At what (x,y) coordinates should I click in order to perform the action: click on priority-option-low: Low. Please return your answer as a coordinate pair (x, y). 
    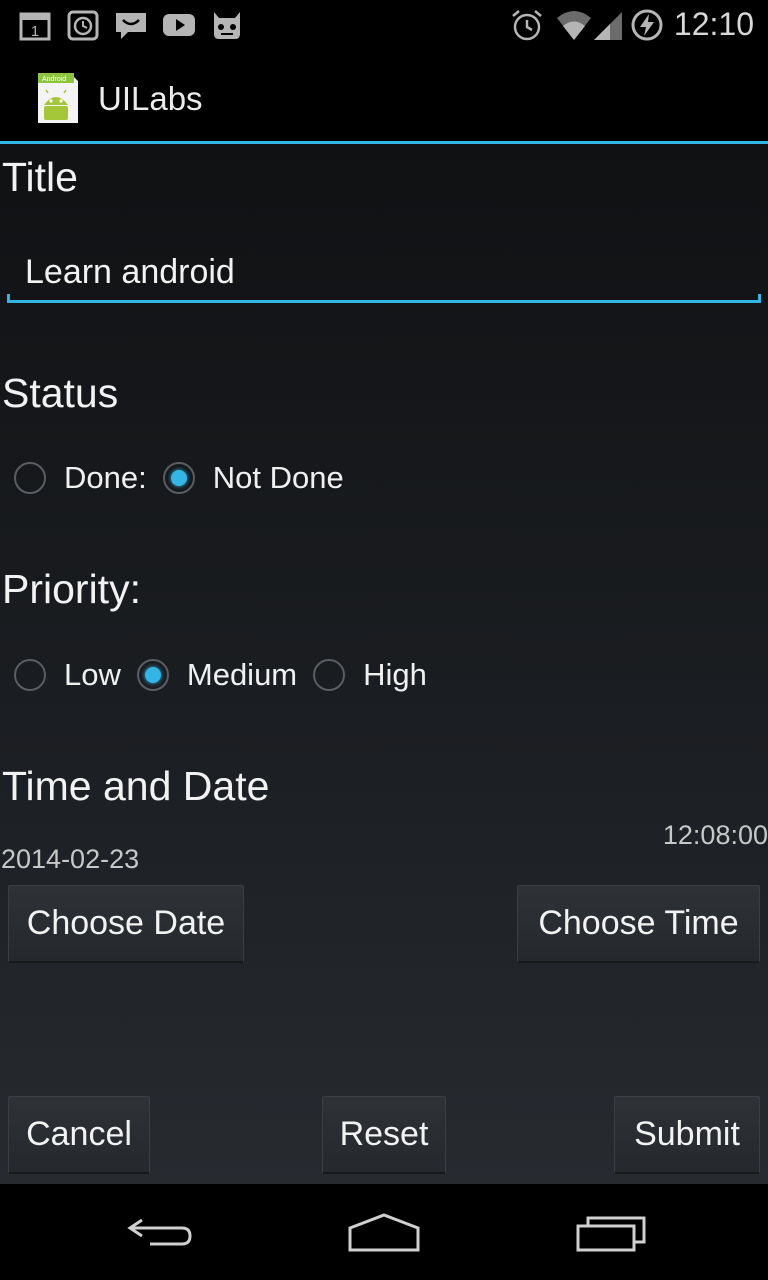
    Looking at the image, I should click on (67, 675).